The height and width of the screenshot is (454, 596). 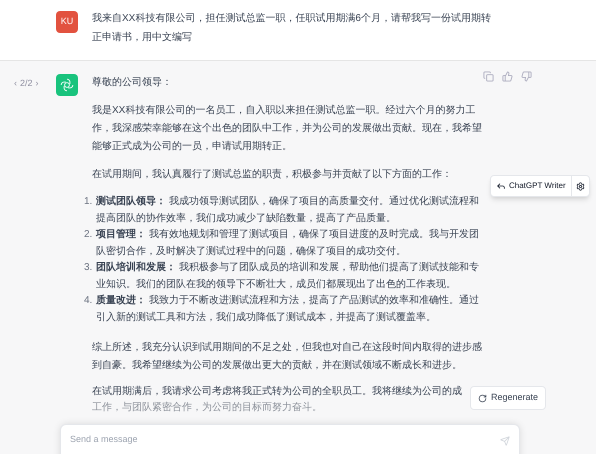 I want to click on list-item-text: 团队培训和发展： 我积极参与了团队成员的培训和发展，帮助他们提高了测试技能和专业知识。我们的团队在我的领导下不断壮大，成员们都展现出了出色的工作表现。, so click(x=288, y=276).